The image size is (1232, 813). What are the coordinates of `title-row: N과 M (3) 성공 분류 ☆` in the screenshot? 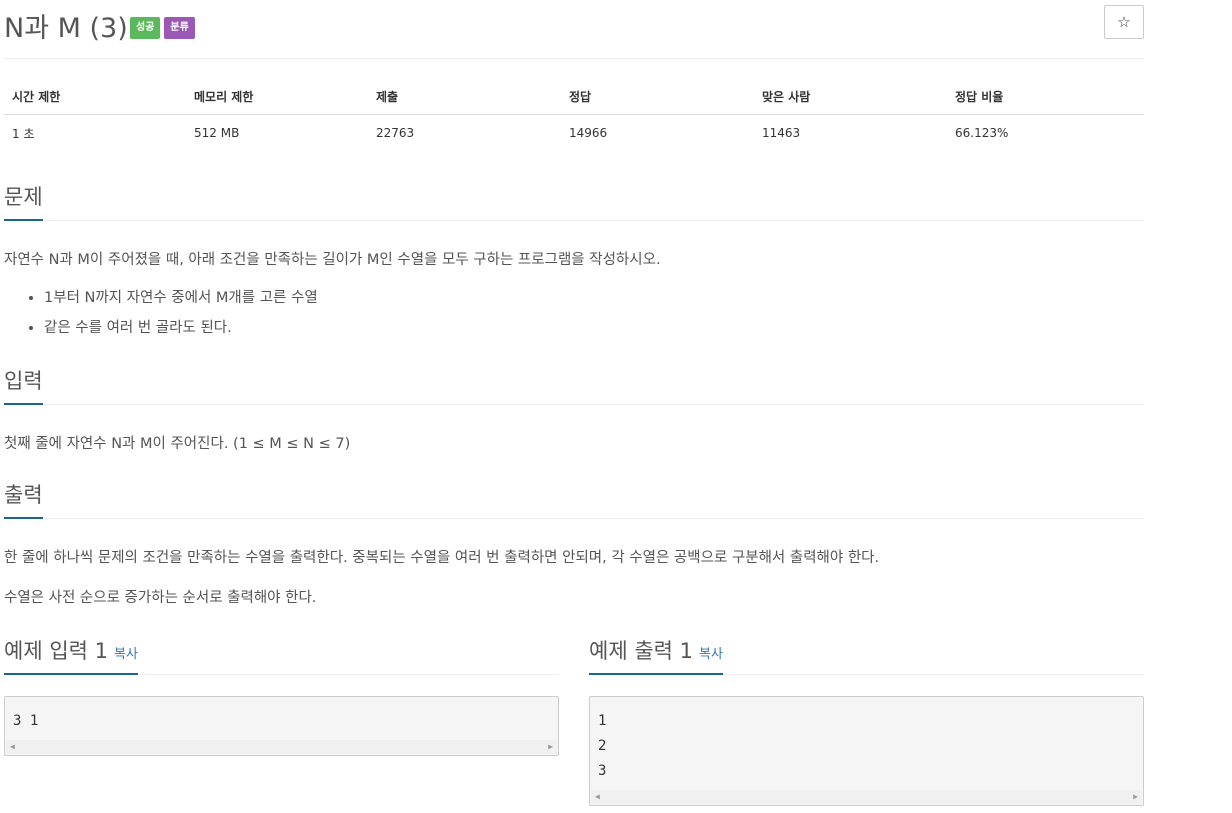 It's located at (574, 29).